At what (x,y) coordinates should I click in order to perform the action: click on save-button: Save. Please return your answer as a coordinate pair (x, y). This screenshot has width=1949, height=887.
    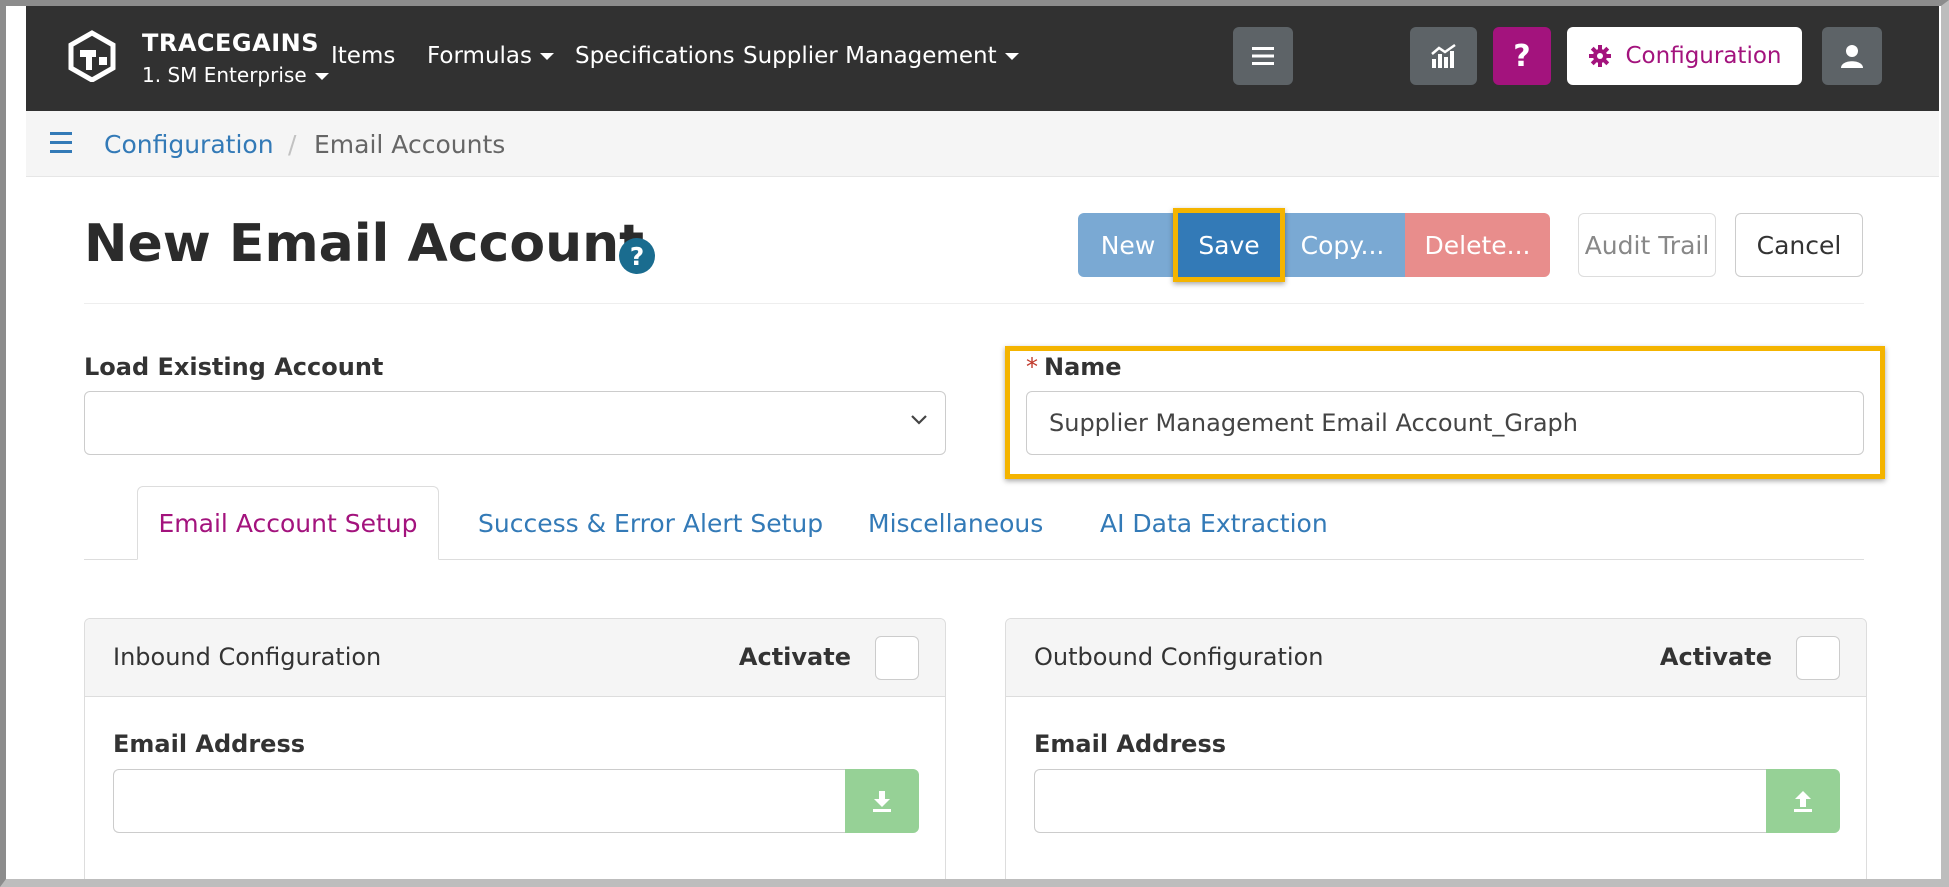
    Looking at the image, I should click on (1229, 245).